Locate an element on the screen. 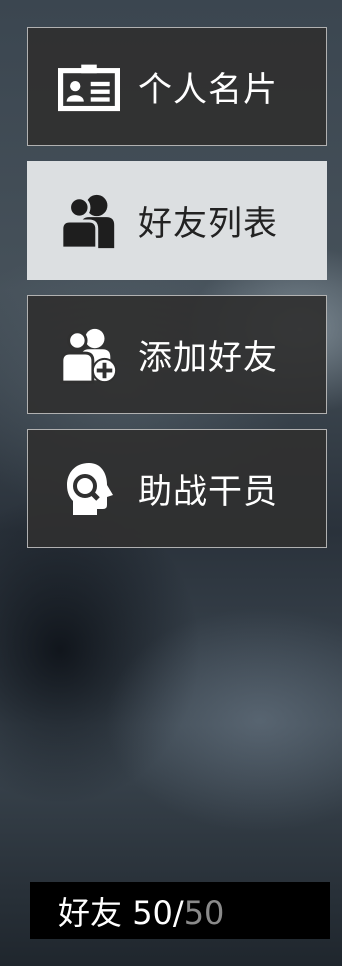 The width and height of the screenshot is (342, 966). friend-count: 好友 50/50 is located at coordinates (141, 911).